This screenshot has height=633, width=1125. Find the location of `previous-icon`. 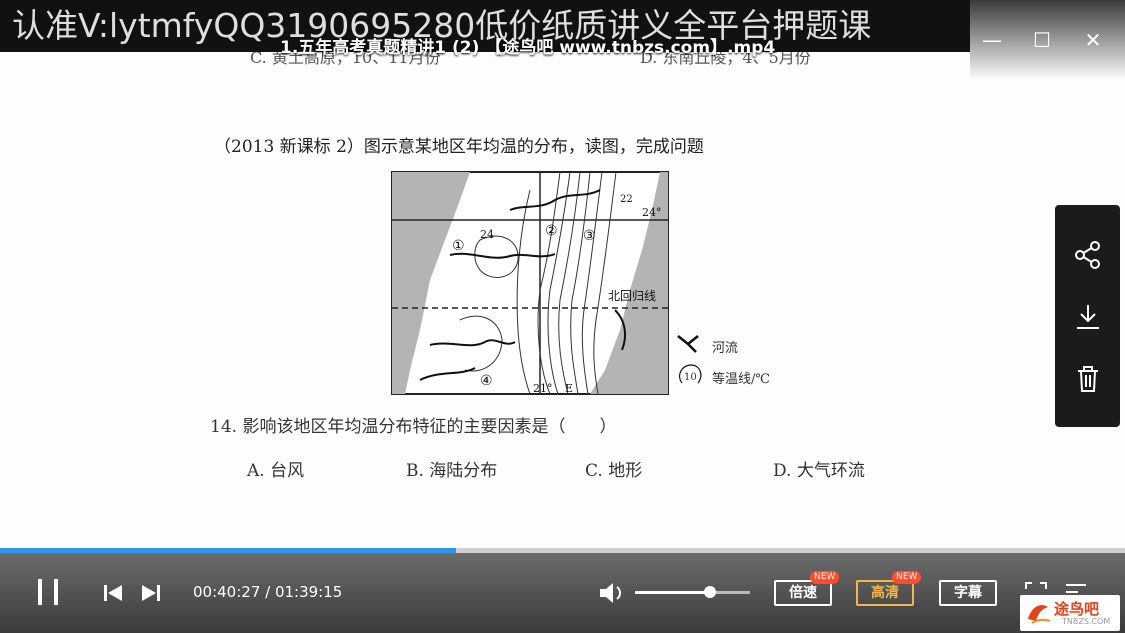

previous-icon is located at coordinates (113, 593).